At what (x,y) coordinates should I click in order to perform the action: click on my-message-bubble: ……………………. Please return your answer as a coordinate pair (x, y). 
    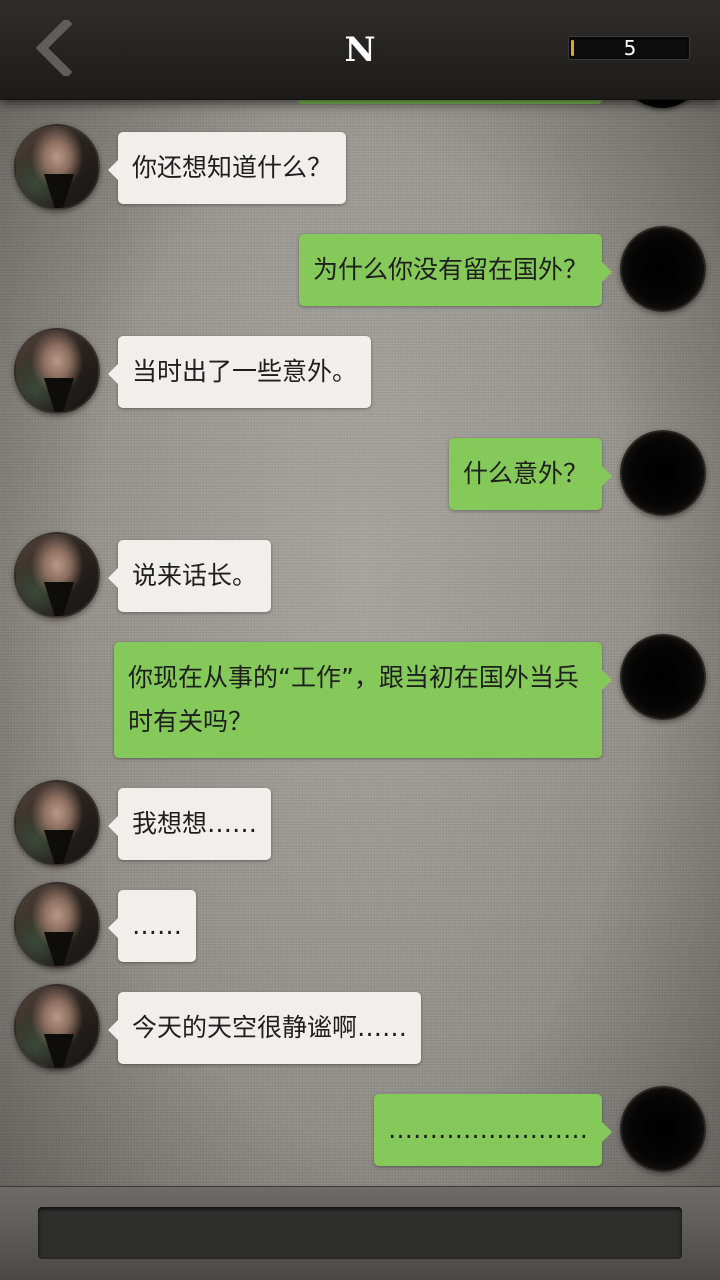
    Looking at the image, I should click on (493, 1130).